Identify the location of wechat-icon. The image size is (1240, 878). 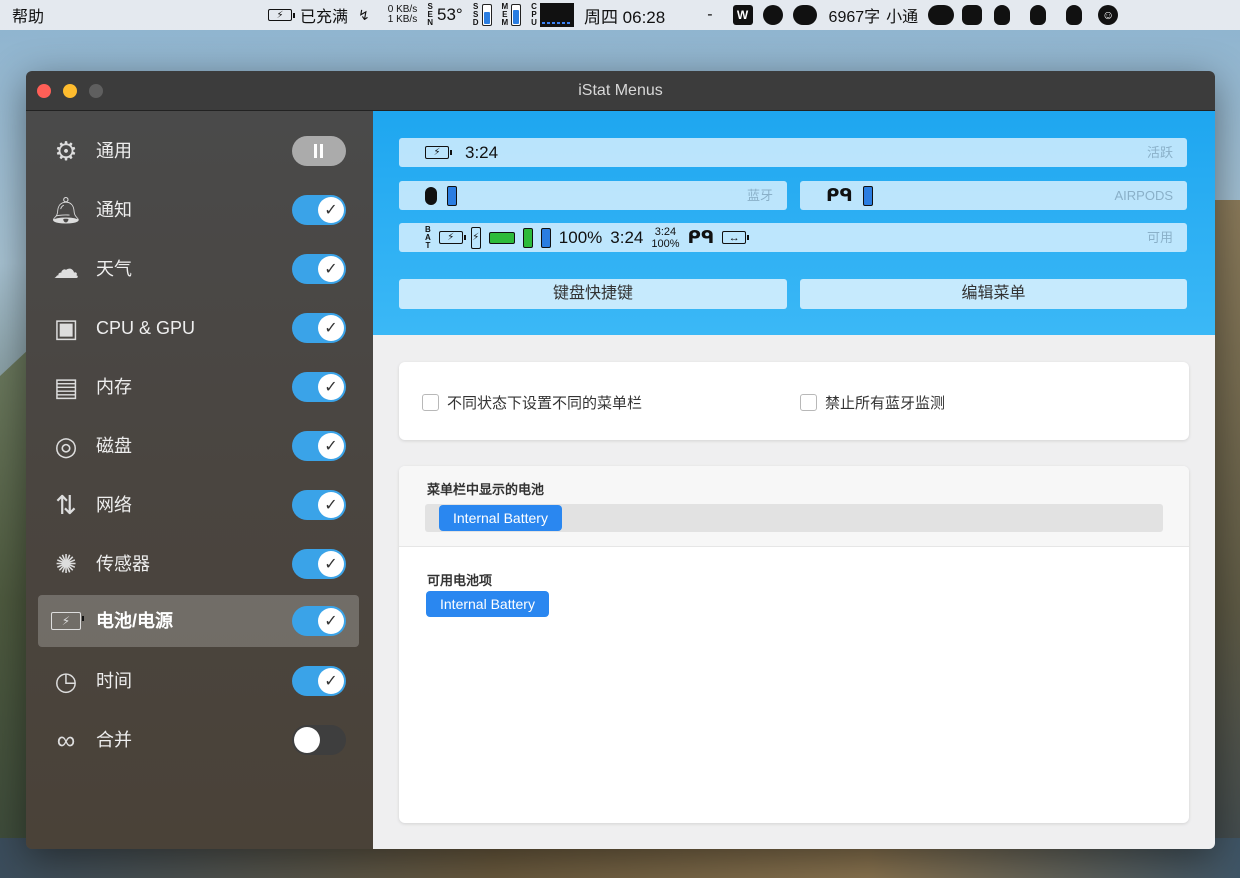
(941, 15).